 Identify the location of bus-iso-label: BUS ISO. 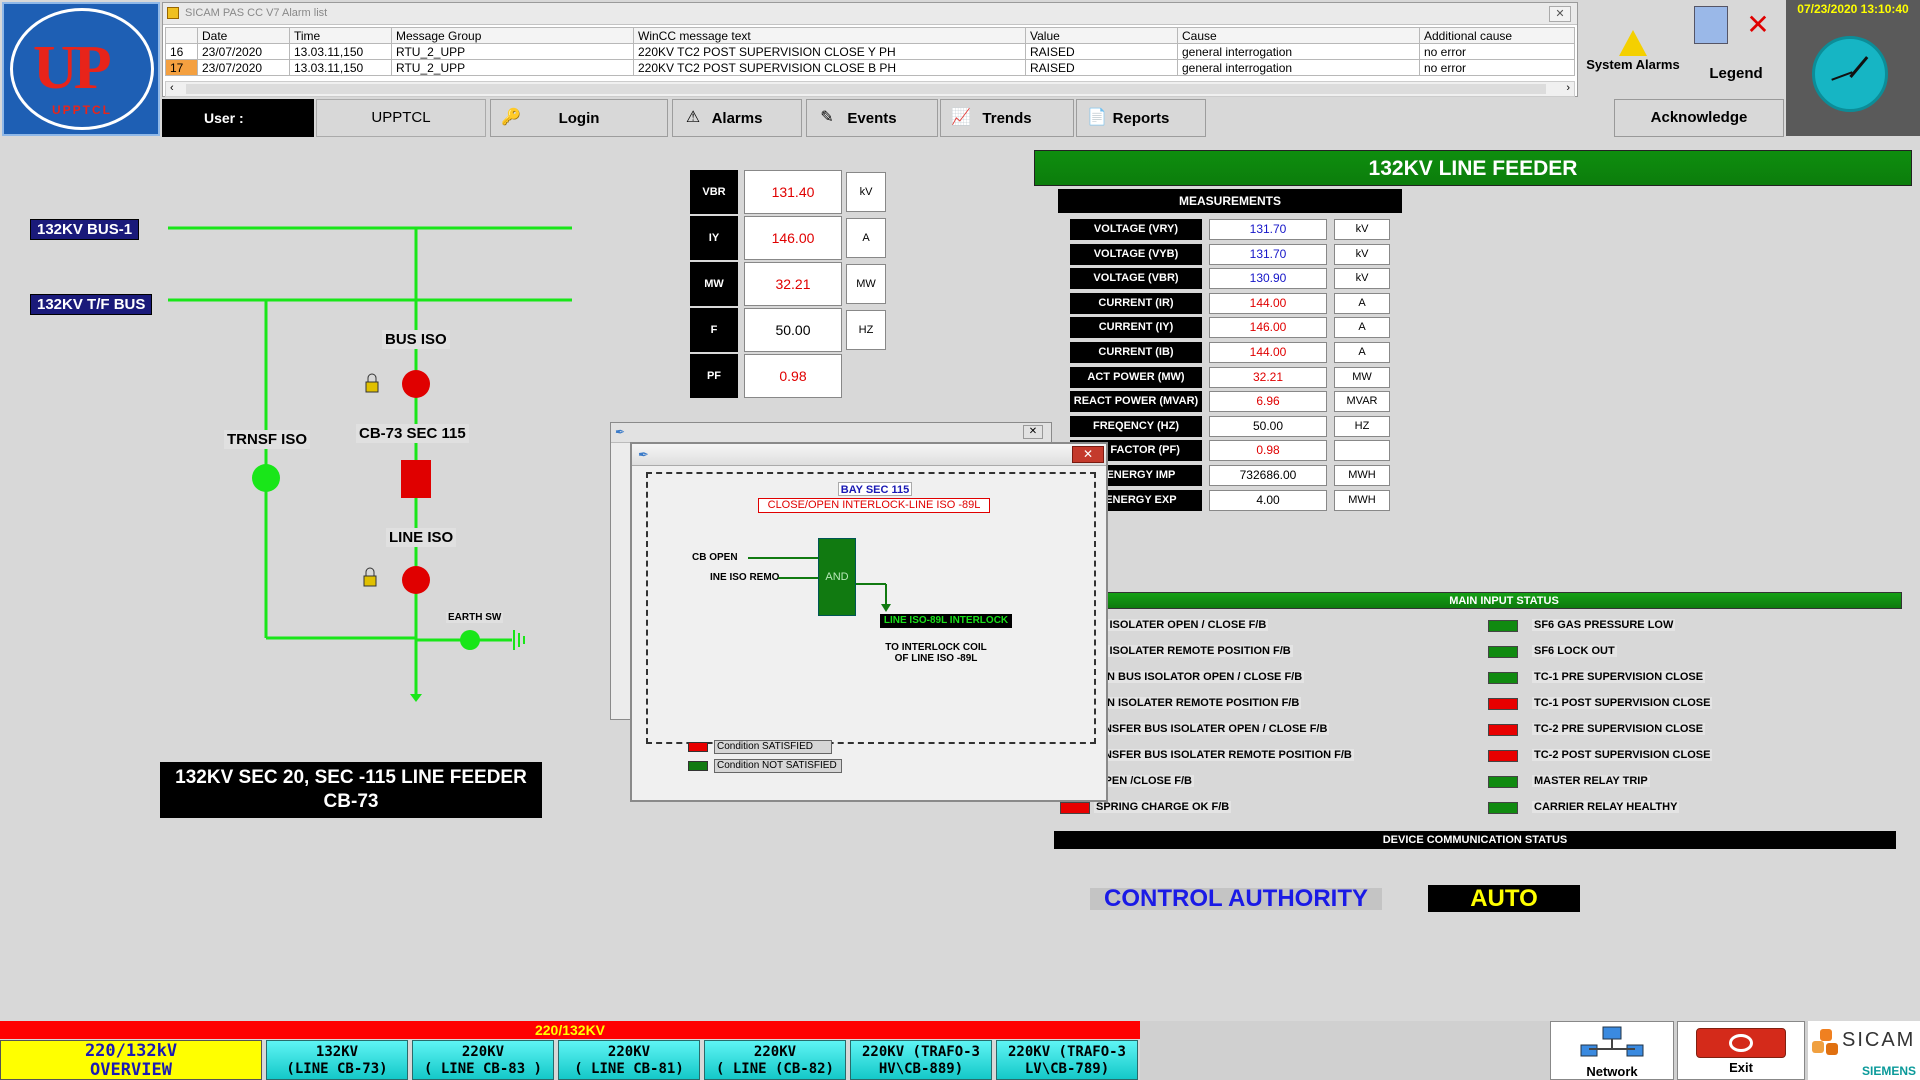
(416, 339).